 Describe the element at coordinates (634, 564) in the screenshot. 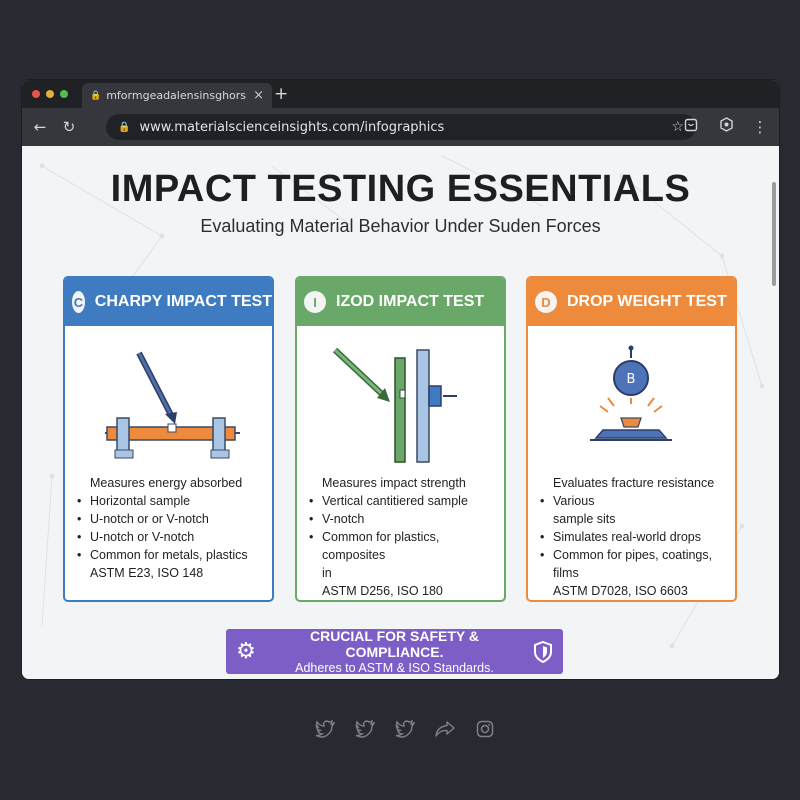

I see `list-item: Common for pipes, coatings, films` at that location.